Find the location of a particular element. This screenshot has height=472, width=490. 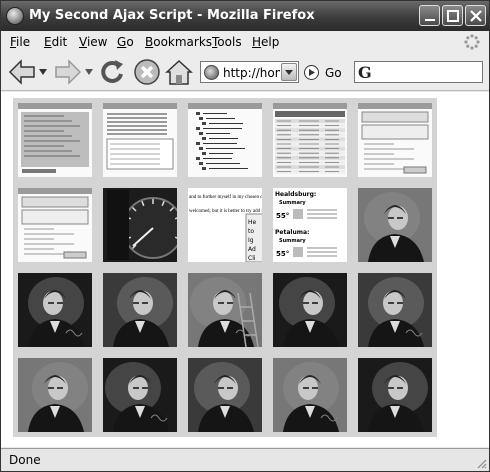

thumbnail-screenshot-list is located at coordinates (140, 140).